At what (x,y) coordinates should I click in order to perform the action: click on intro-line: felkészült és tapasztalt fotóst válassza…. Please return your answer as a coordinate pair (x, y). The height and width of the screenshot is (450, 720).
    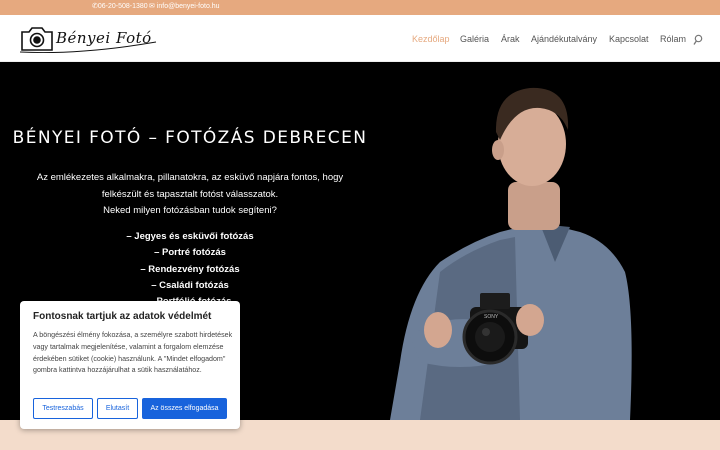
    Looking at the image, I should click on (190, 194).